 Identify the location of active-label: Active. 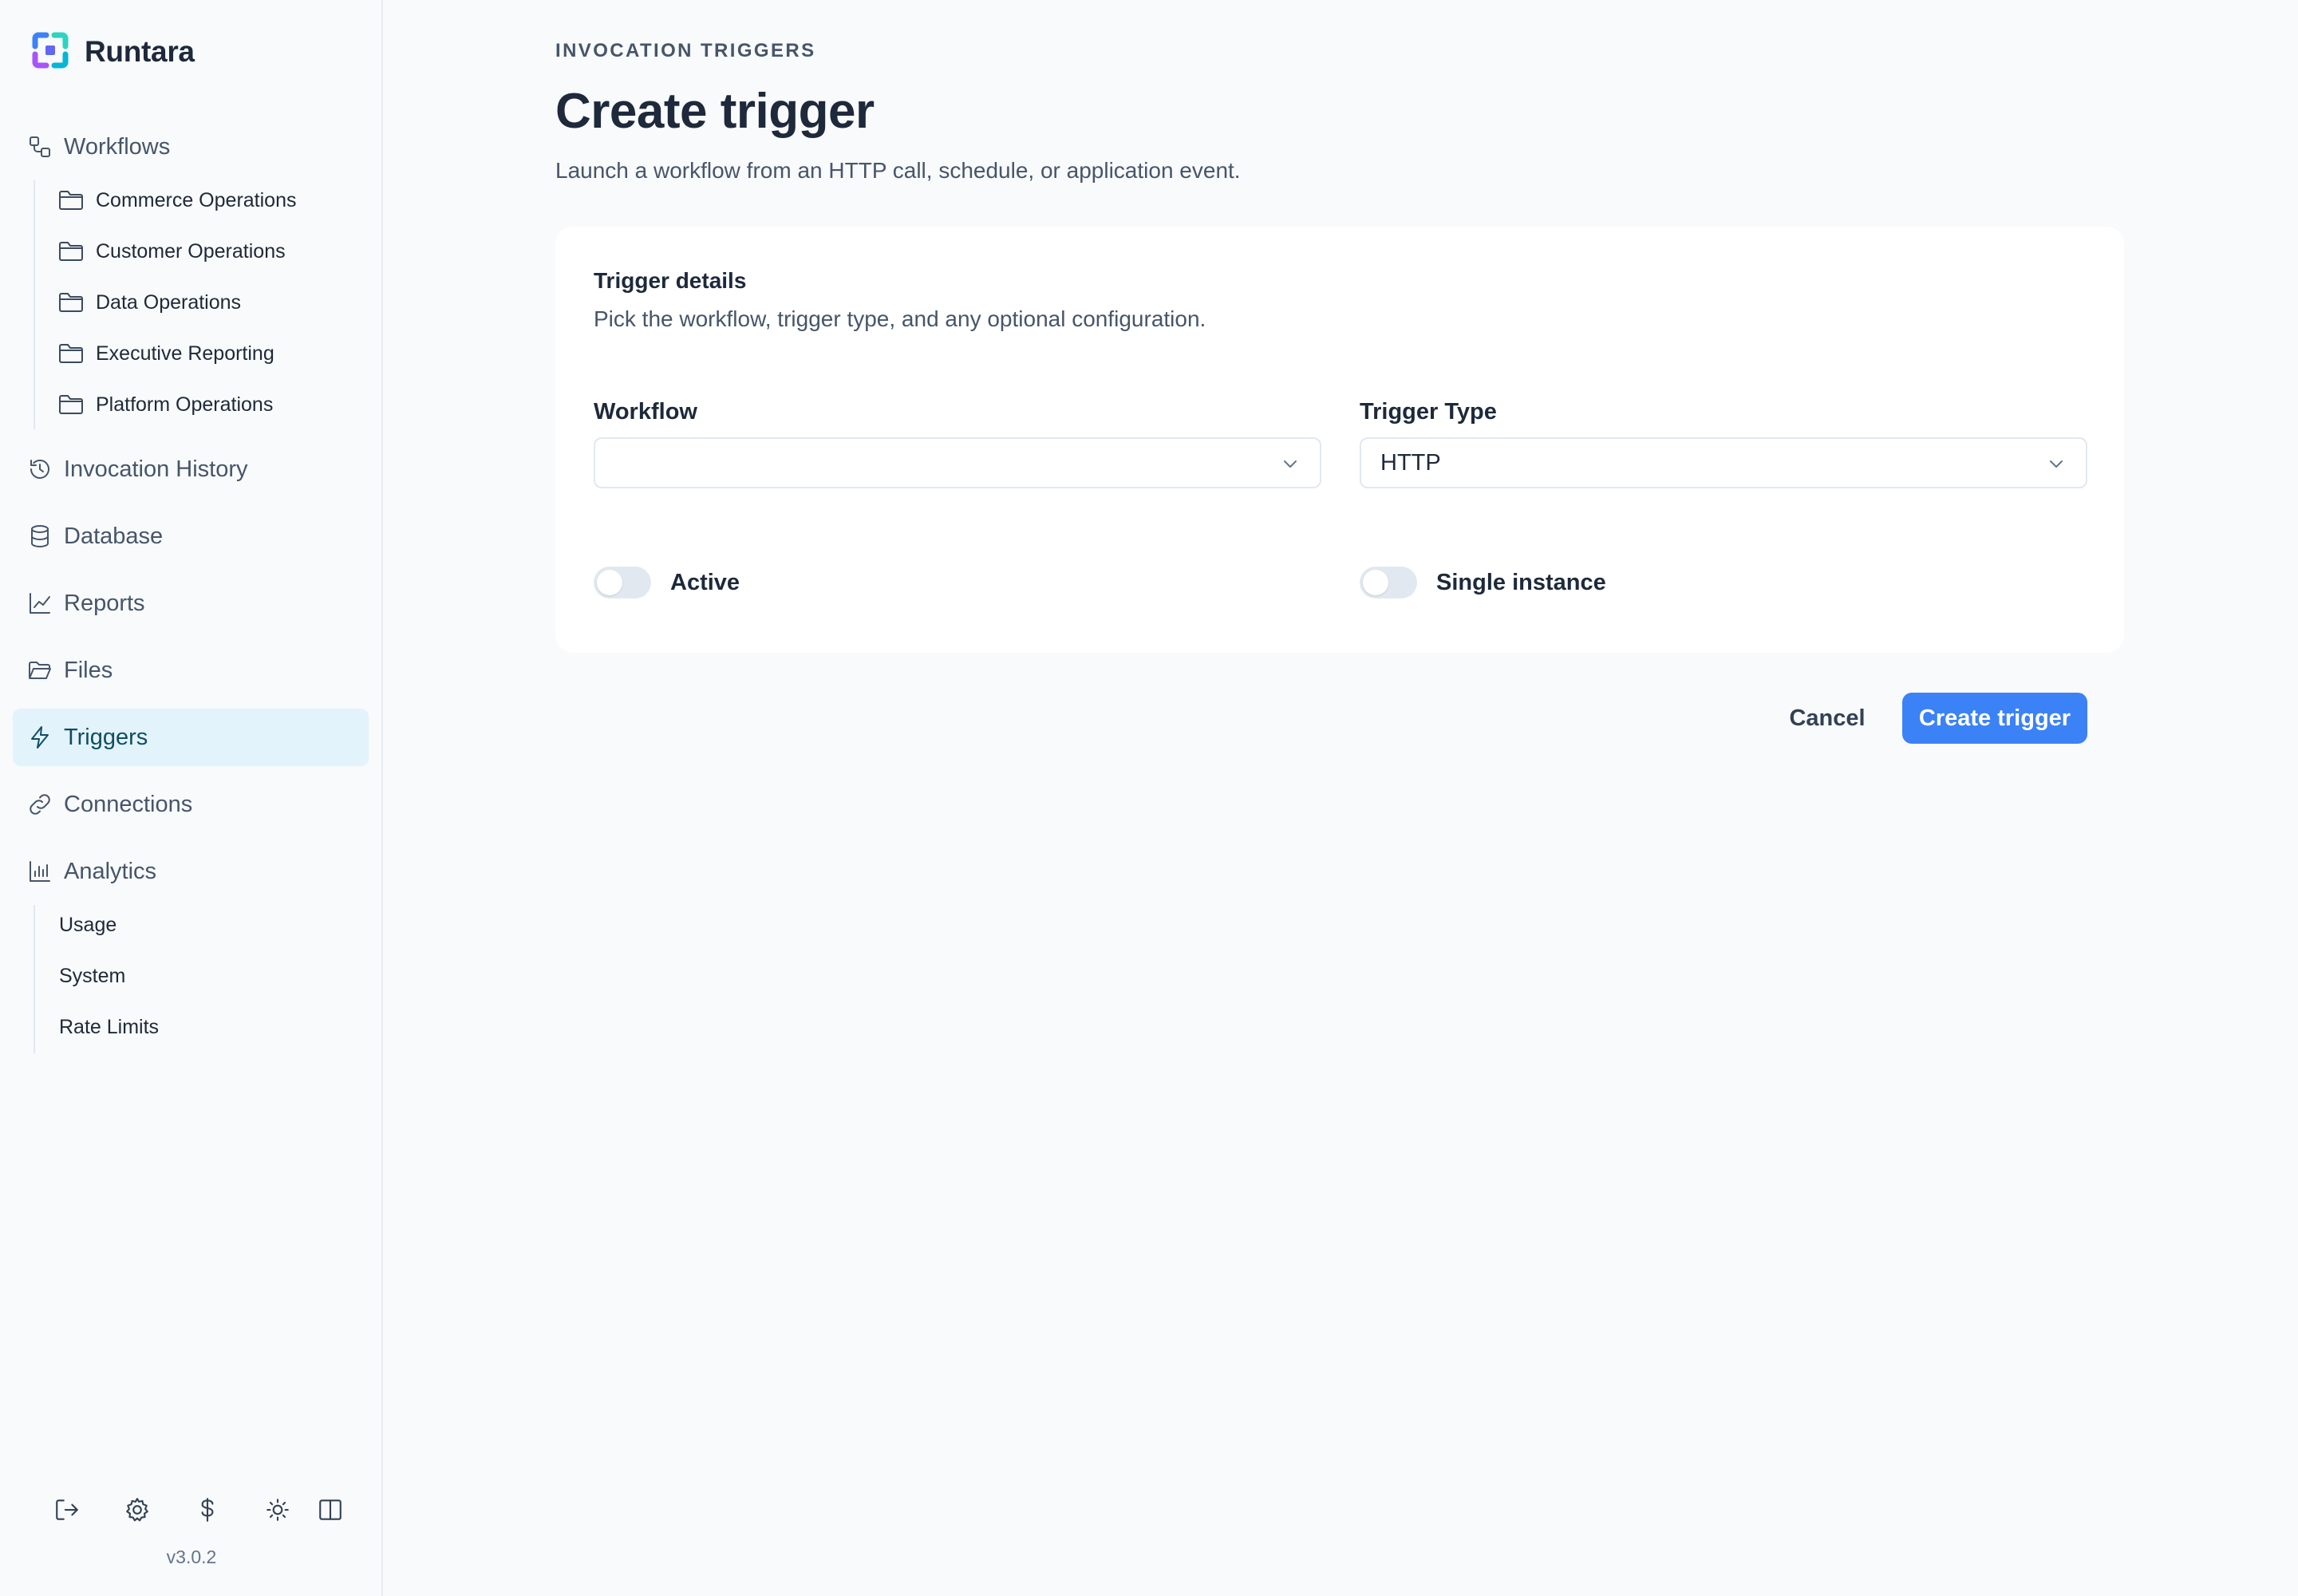
(705, 582).